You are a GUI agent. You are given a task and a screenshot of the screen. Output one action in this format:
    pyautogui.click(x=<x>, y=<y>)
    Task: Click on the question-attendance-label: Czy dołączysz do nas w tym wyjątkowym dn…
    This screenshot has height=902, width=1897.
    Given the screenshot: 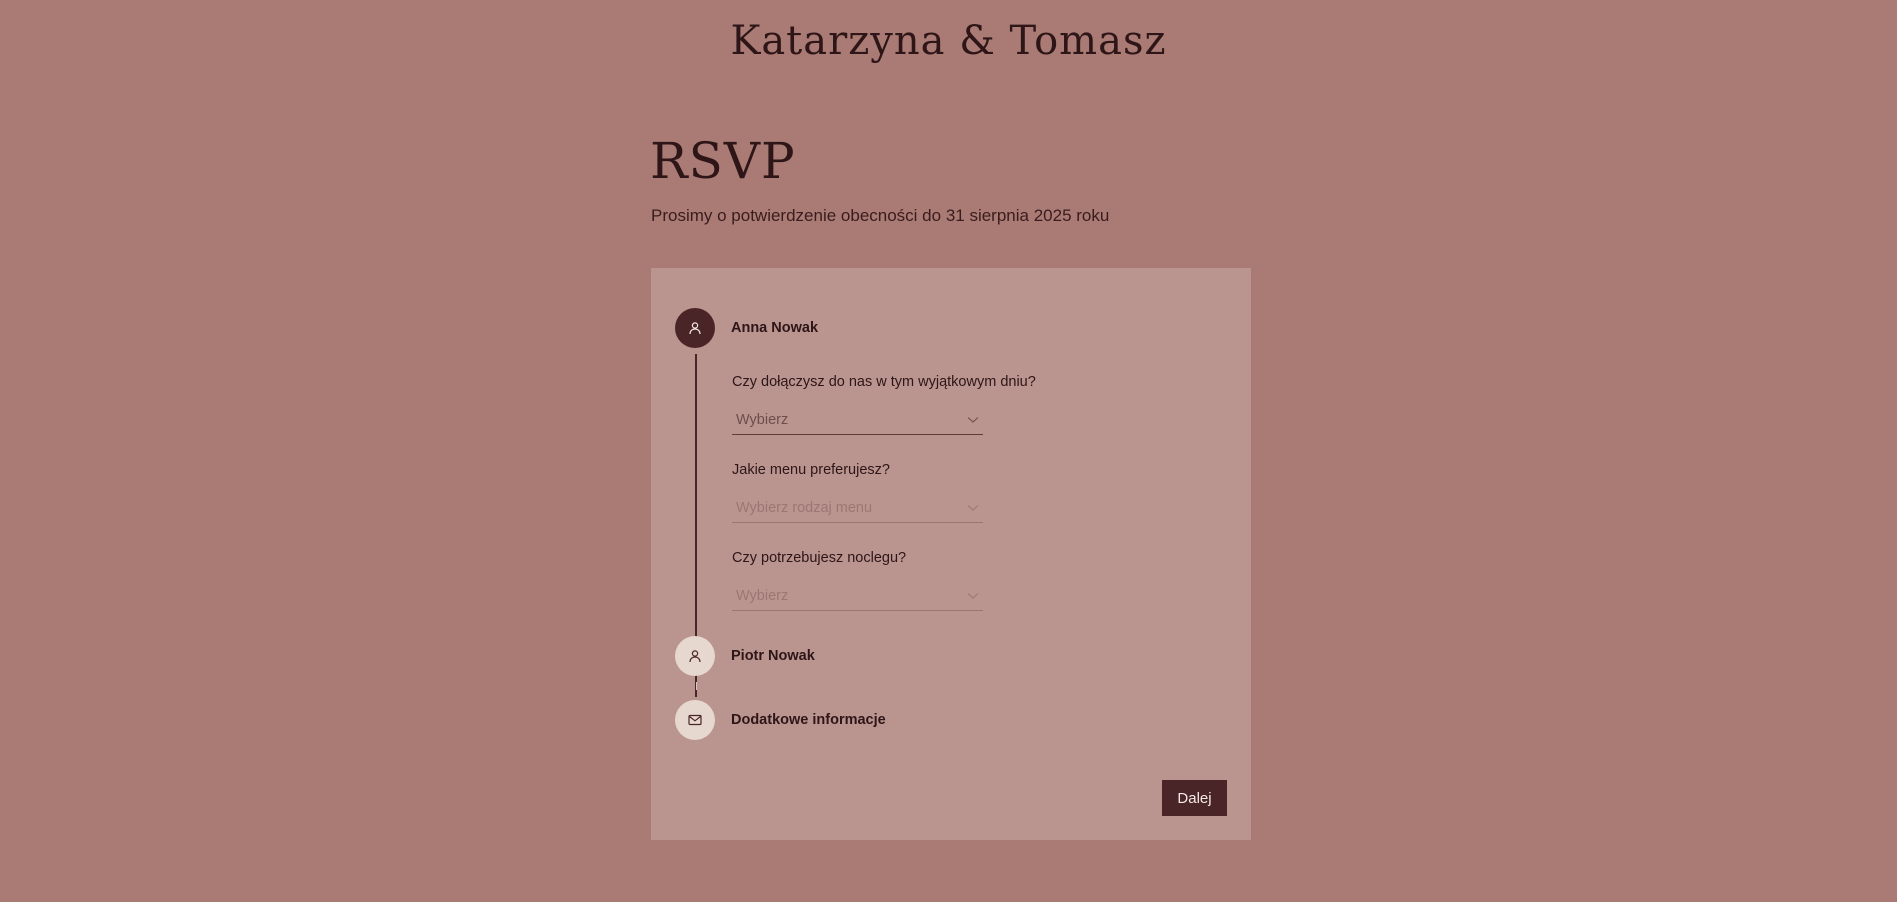 What is the action you would take?
    pyautogui.click(x=884, y=382)
    